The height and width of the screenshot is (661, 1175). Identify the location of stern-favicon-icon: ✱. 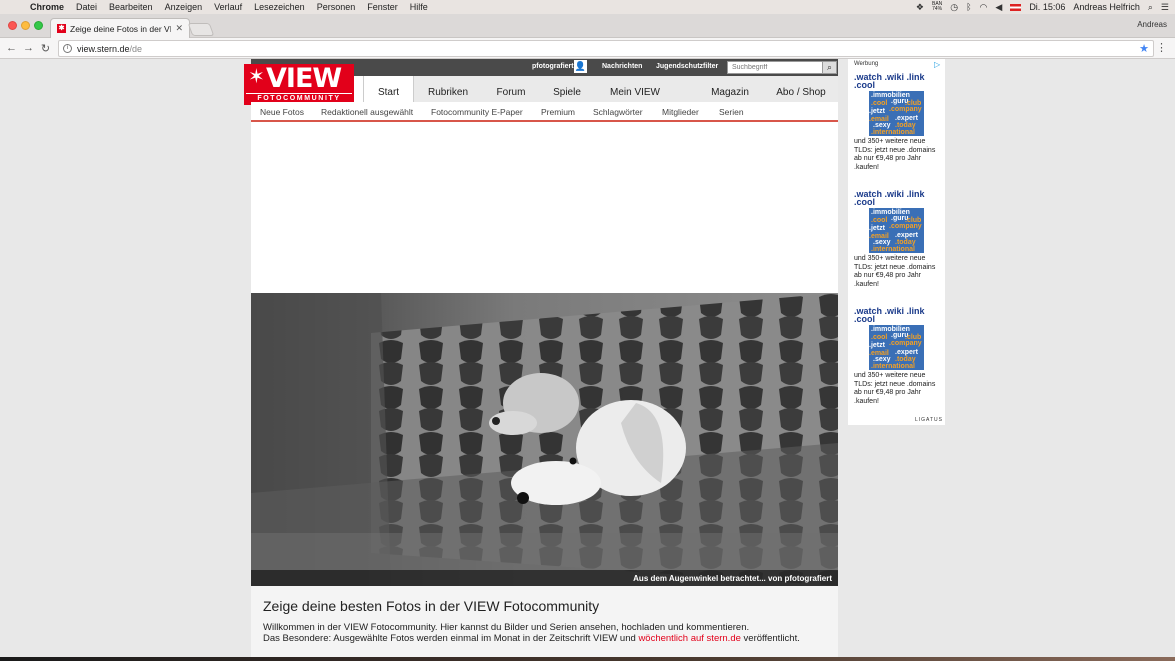
(61, 28).